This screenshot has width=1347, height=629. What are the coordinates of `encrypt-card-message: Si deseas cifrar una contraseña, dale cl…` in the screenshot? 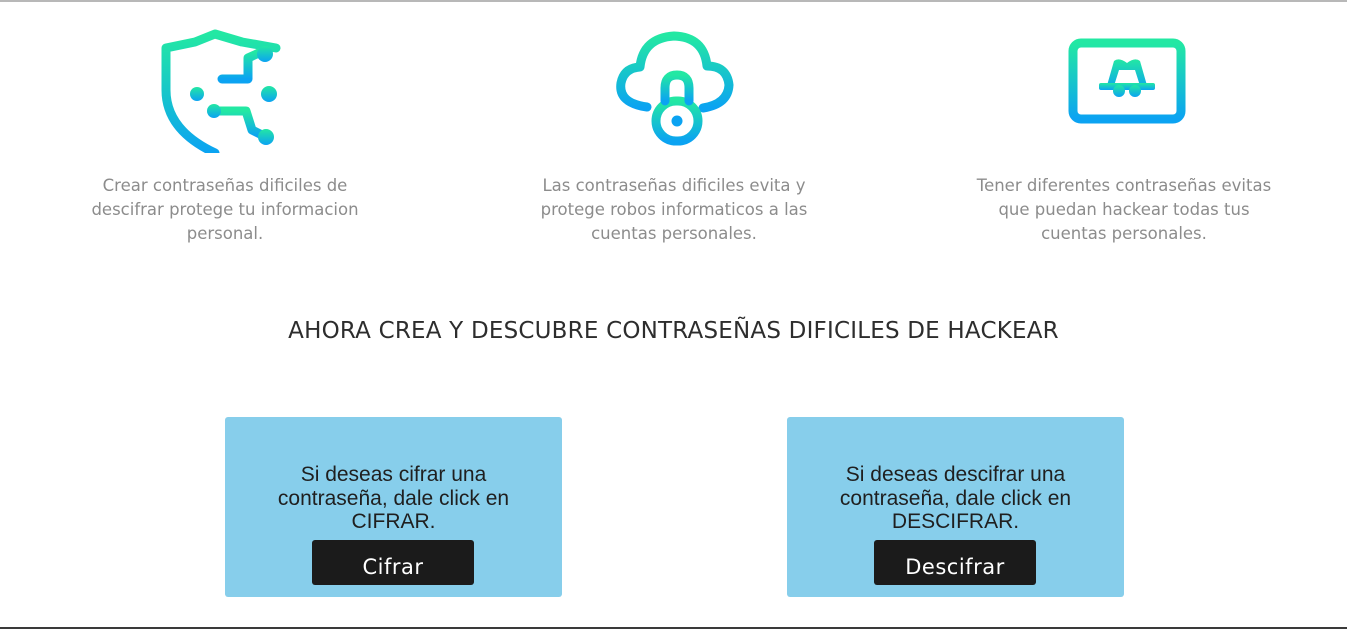 It's located at (393, 498).